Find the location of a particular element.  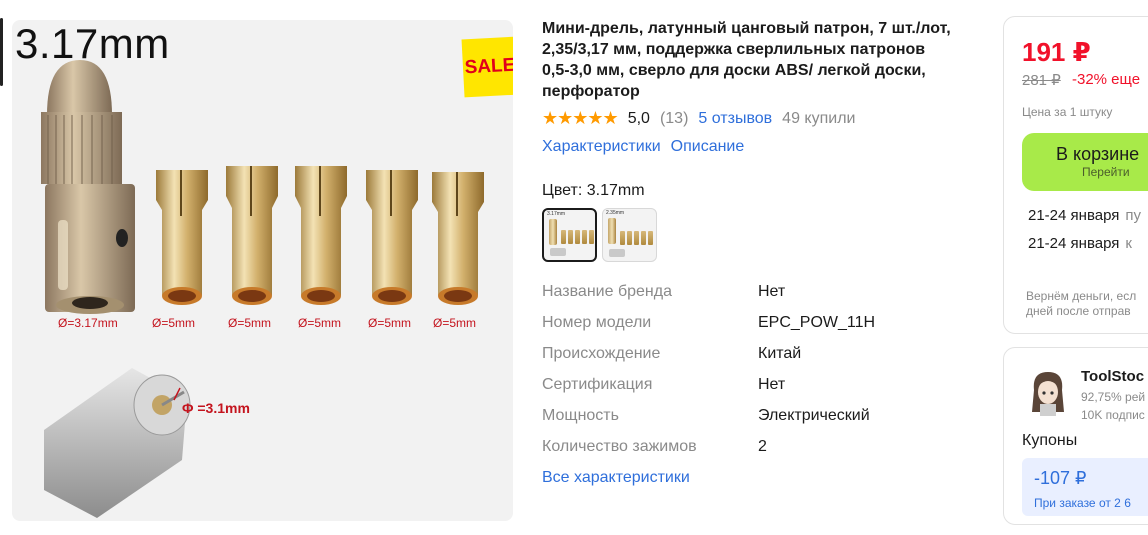

spec-name: Мощность is located at coordinates (580, 415).